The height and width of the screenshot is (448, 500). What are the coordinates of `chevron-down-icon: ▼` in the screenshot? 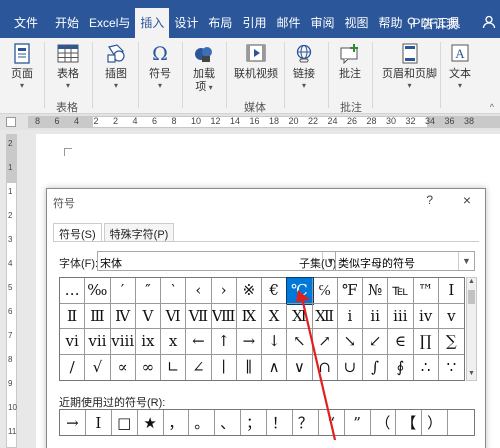 It's located at (466, 261).